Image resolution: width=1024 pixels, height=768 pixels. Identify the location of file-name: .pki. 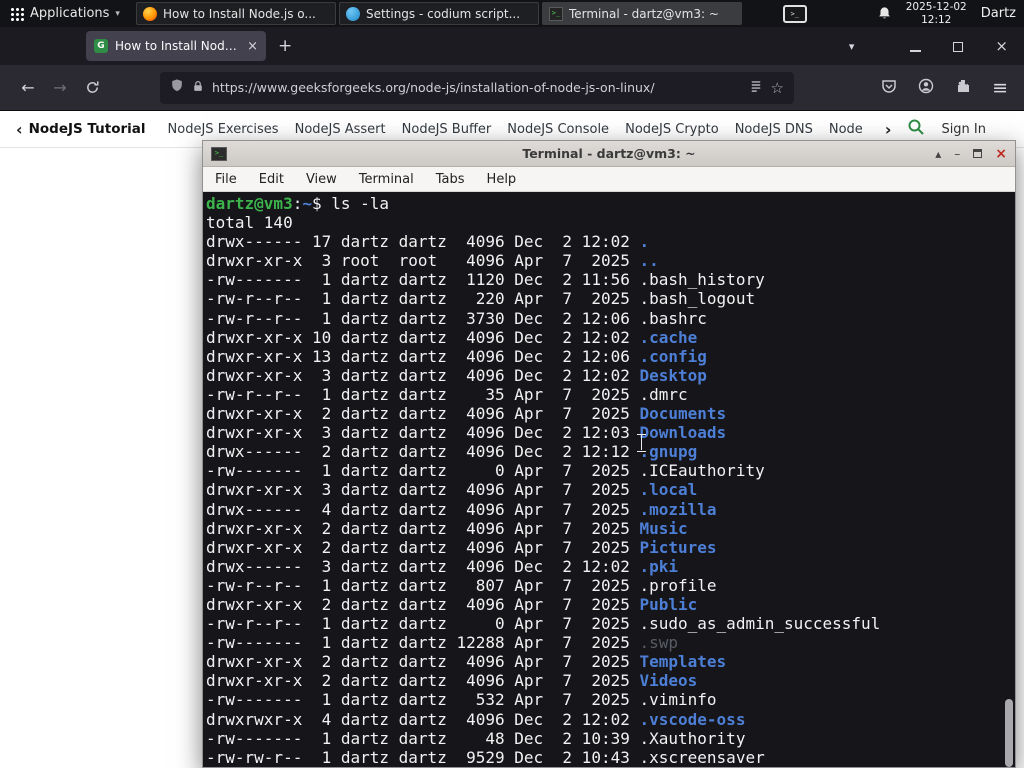
(659, 566).